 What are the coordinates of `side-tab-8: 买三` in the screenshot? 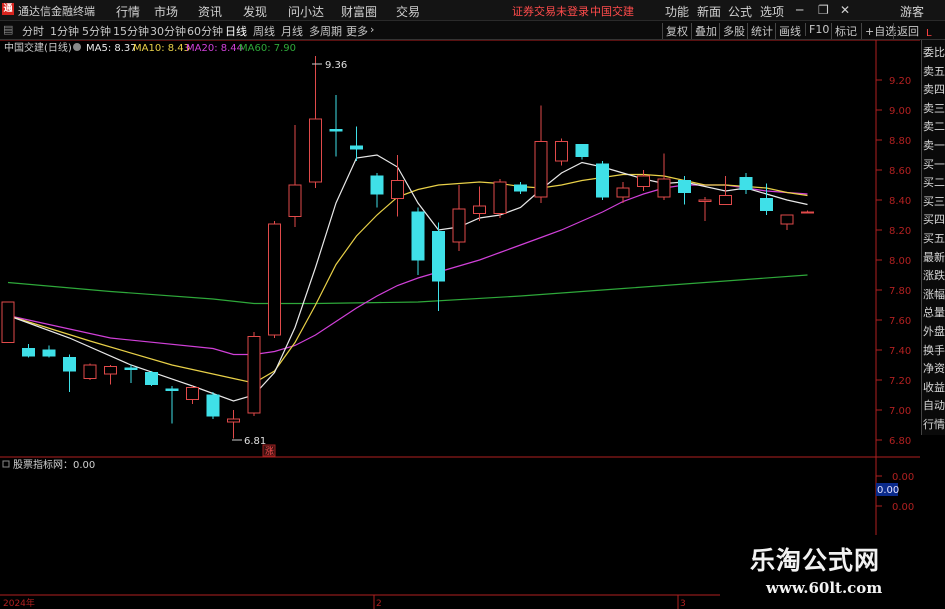 It's located at (934, 201).